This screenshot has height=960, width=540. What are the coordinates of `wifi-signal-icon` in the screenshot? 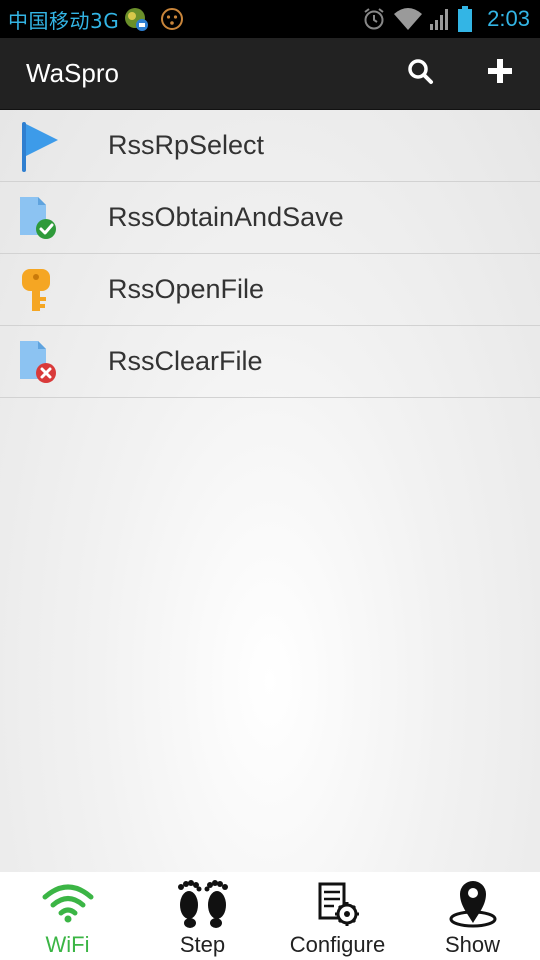 It's located at (408, 19).